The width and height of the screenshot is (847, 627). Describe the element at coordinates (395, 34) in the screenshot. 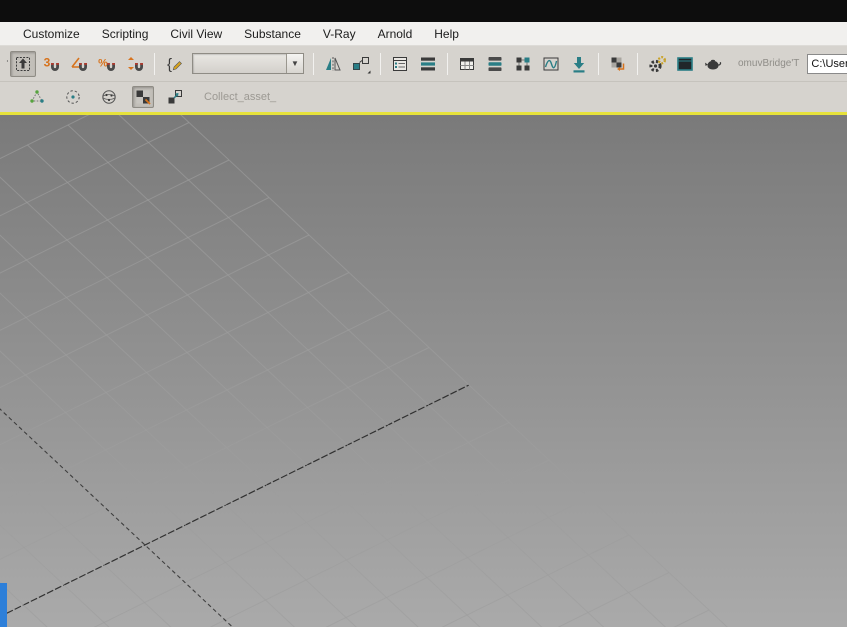

I see `menu-arnold: Arnold` at that location.